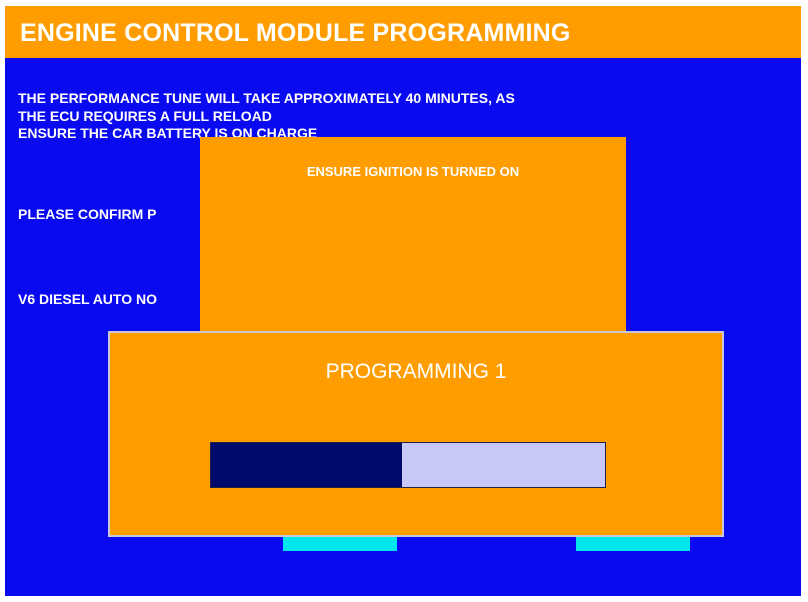 The height and width of the screenshot is (602, 808). I want to click on progress-bar, so click(408, 465).